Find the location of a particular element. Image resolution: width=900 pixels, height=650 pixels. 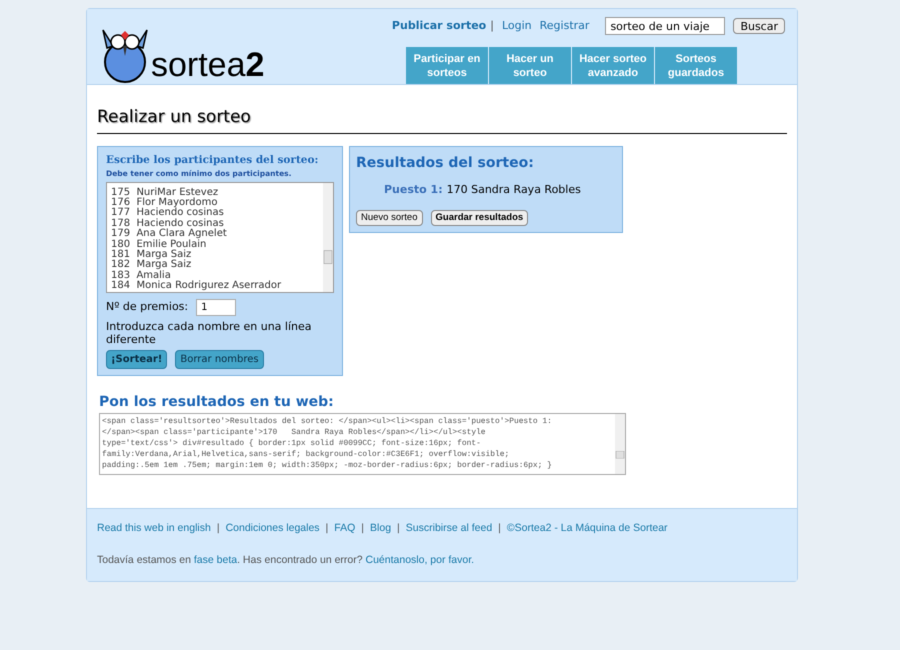

embed-code-field is located at coordinates (362, 443).